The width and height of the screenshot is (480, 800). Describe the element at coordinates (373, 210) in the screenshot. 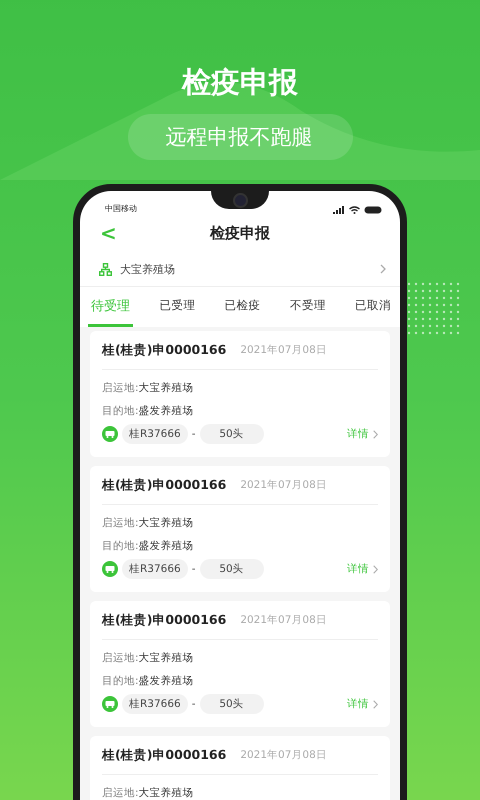

I see `battery-icon` at that location.